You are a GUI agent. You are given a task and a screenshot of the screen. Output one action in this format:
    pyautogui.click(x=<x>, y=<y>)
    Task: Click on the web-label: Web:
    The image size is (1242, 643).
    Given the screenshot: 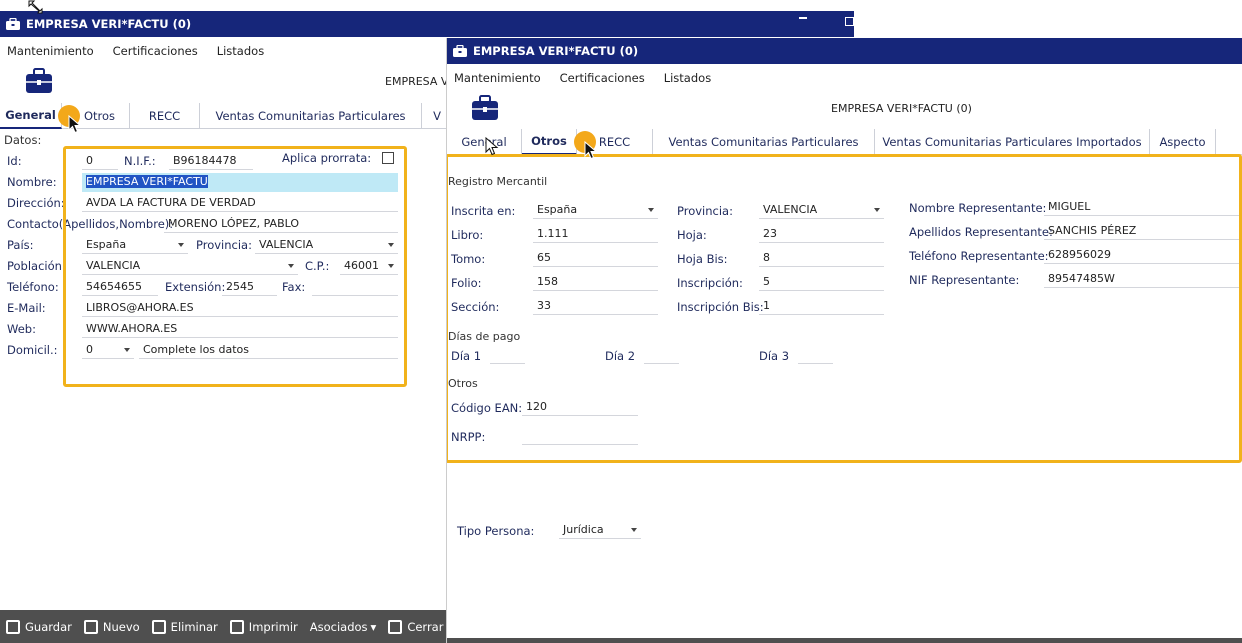 What is the action you would take?
    pyautogui.click(x=21, y=329)
    